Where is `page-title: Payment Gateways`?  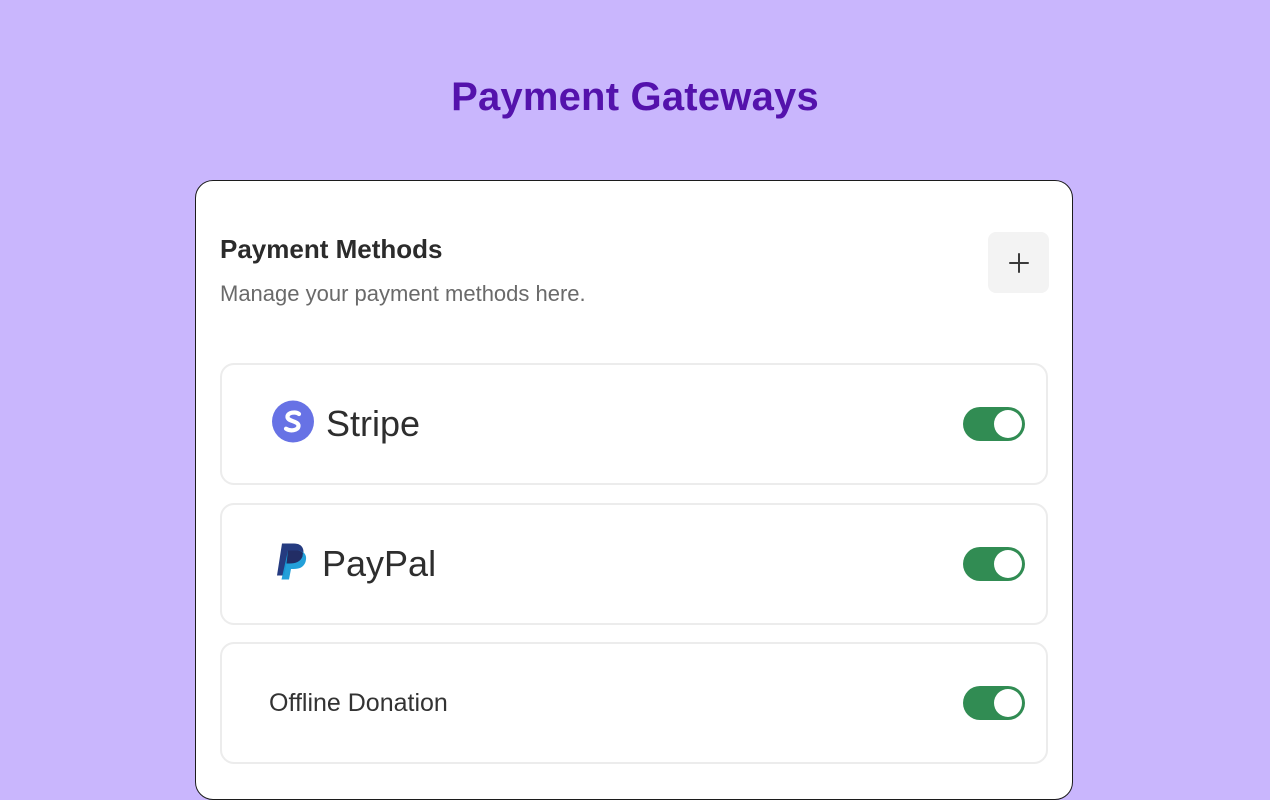 page-title: Payment Gateways is located at coordinates (635, 97).